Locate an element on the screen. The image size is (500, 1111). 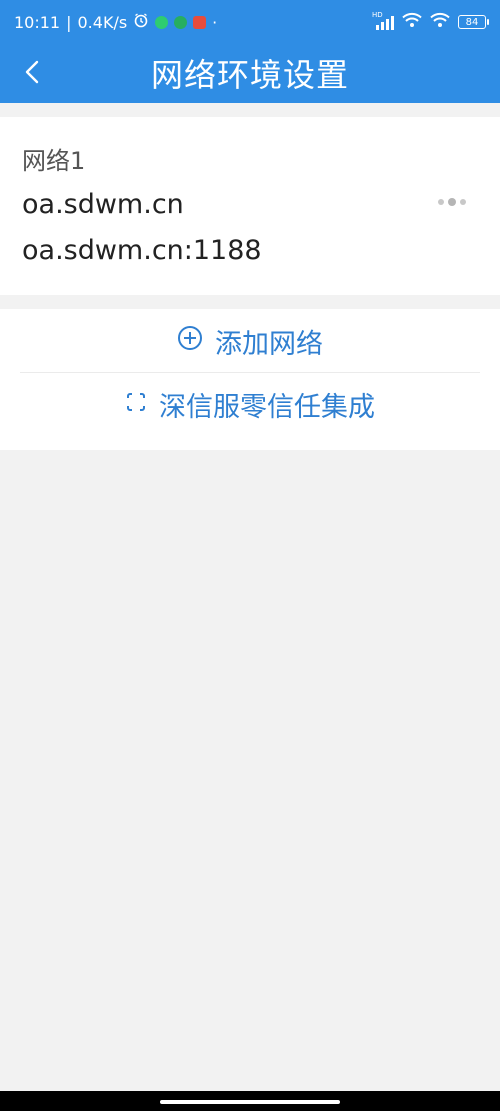
sangfor-zero-trust-button: 深信服零信任集成 is located at coordinates (250, 404).